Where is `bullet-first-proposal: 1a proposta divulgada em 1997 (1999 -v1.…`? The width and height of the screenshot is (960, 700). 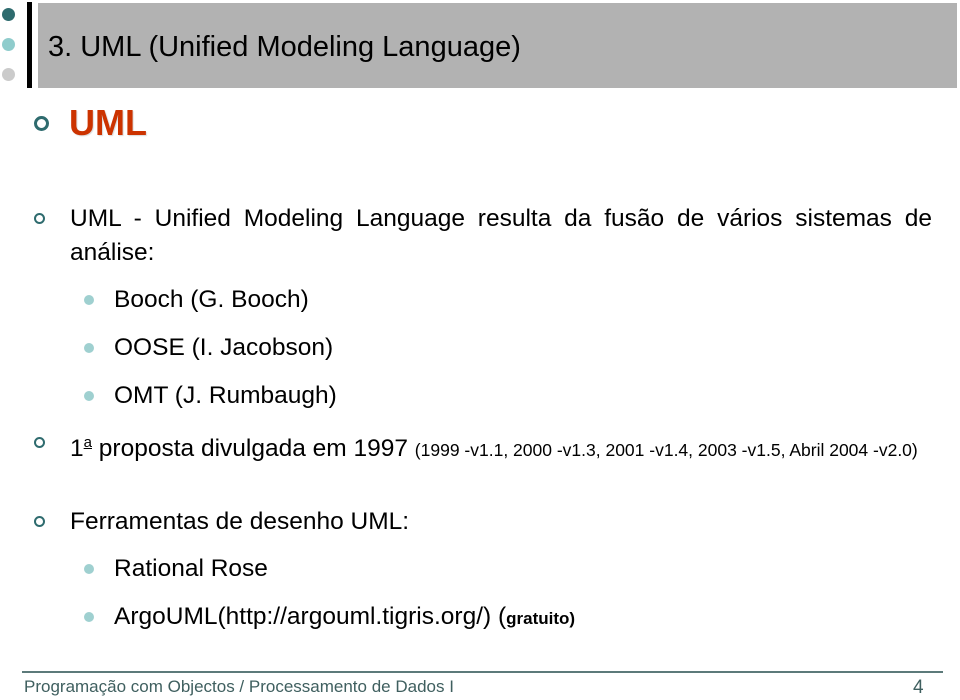 bullet-first-proposal: 1a proposta divulgada em 1997 (1999 -v1.… is located at coordinates (483, 446).